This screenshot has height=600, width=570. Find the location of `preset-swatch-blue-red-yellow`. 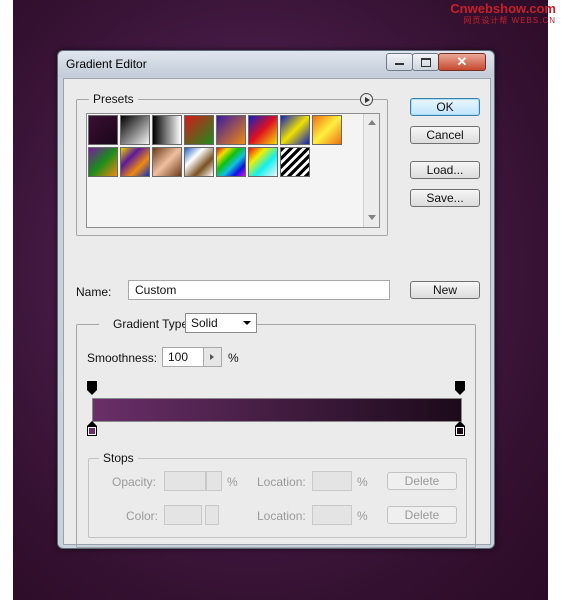

preset-swatch-blue-red-yellow is located at coordinates (263, 130).